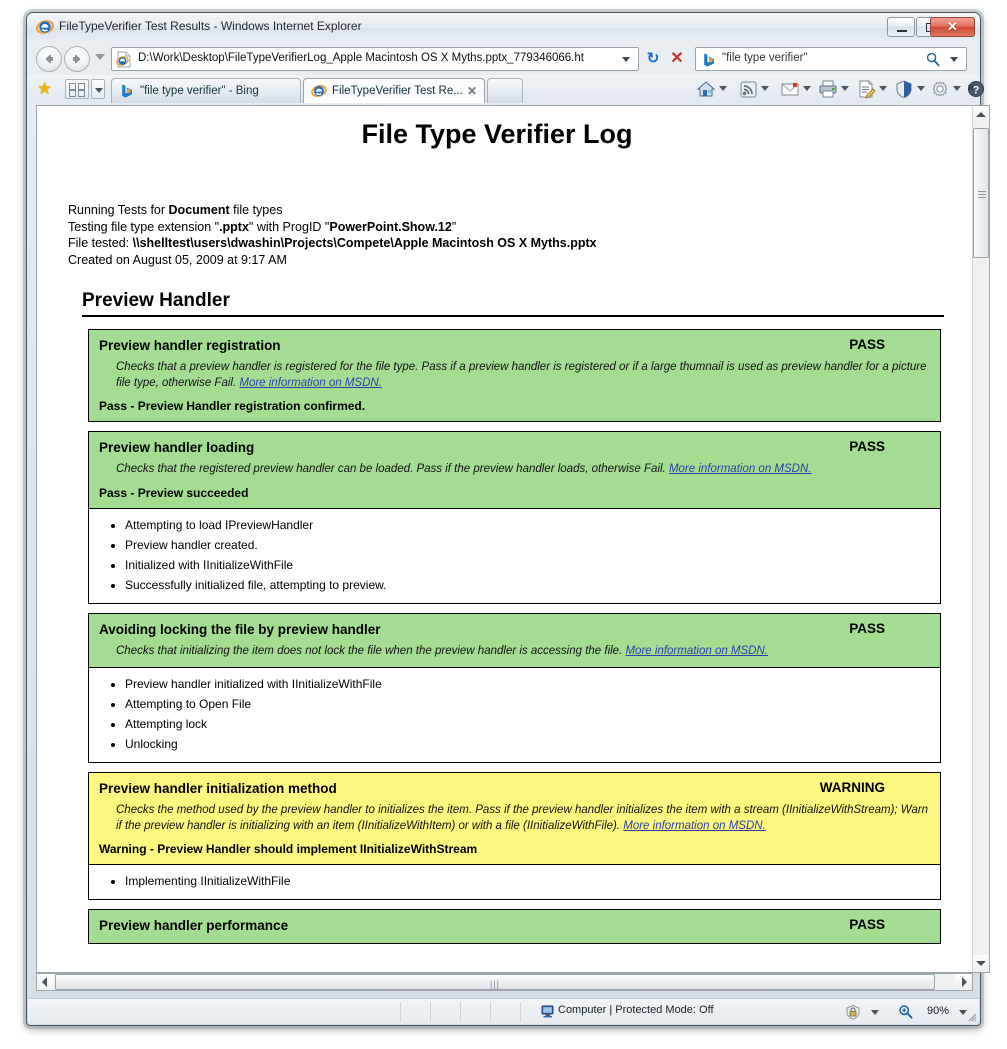 The width and height of the screenshot is (1007, 1049). I want to click on recent-pages-dropdown-icon, so click(100, 57).